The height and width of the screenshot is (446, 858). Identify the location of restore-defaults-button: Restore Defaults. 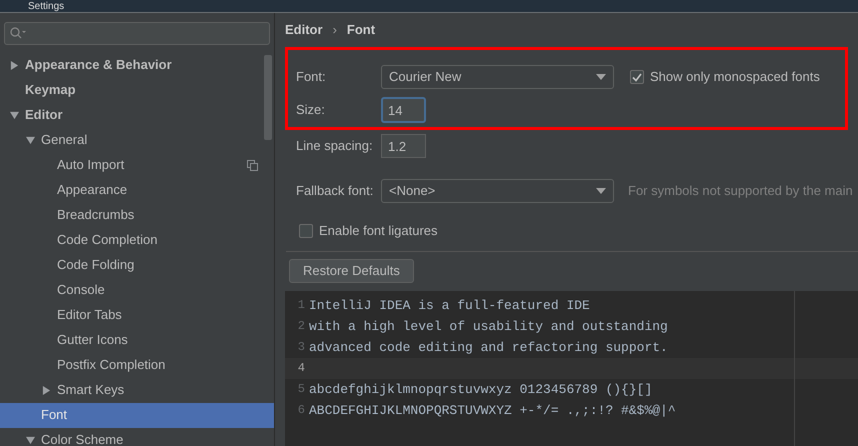
(351, 270).